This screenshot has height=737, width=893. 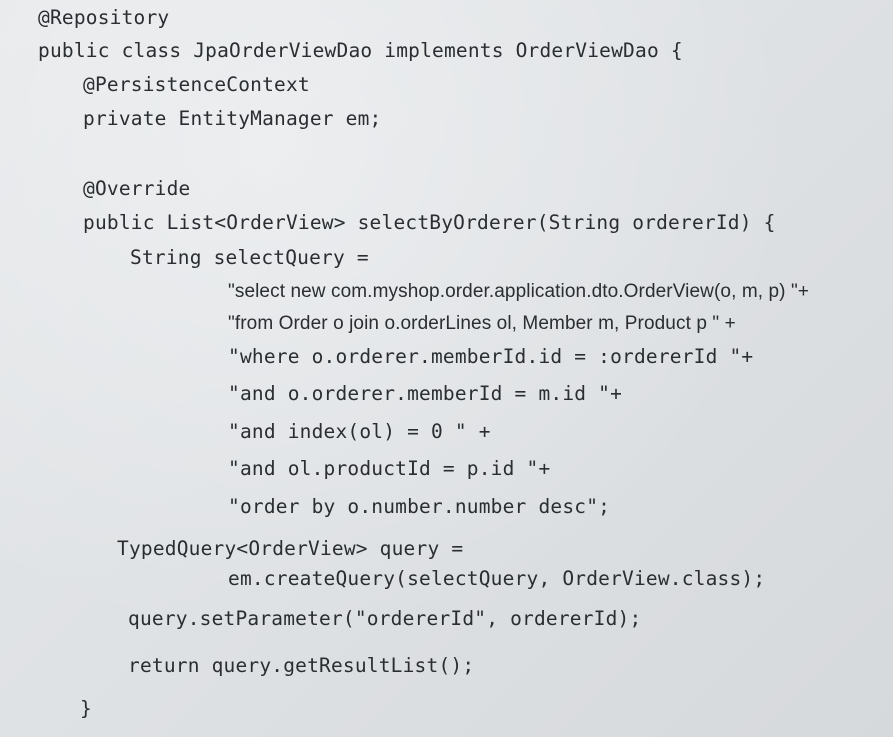 What do you see at coordinates (104, 17) in the screenshot?
I see `code-line-1: @Repository` at bounding box center [104, 17].